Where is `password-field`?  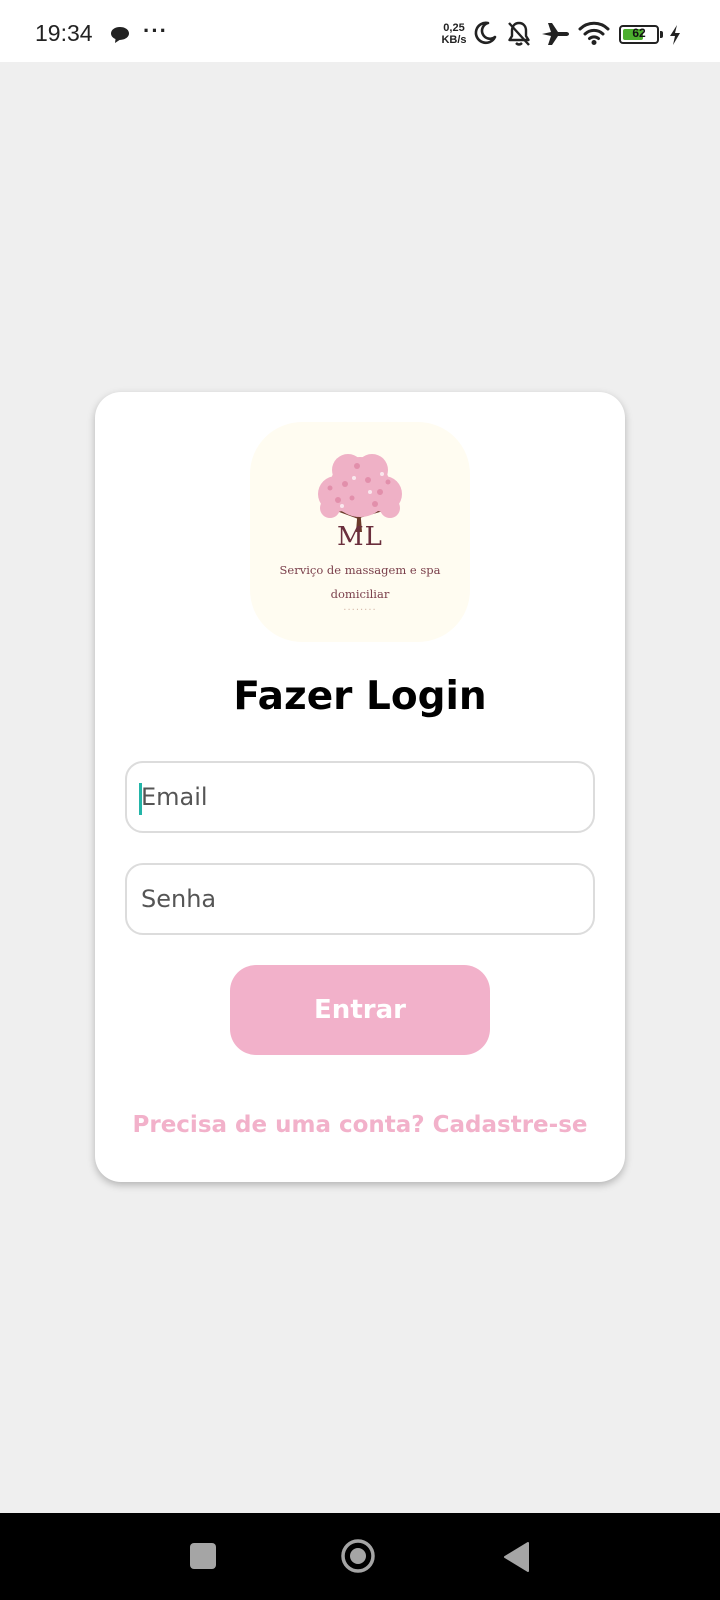
password-field is located at coordinates (360, 899).